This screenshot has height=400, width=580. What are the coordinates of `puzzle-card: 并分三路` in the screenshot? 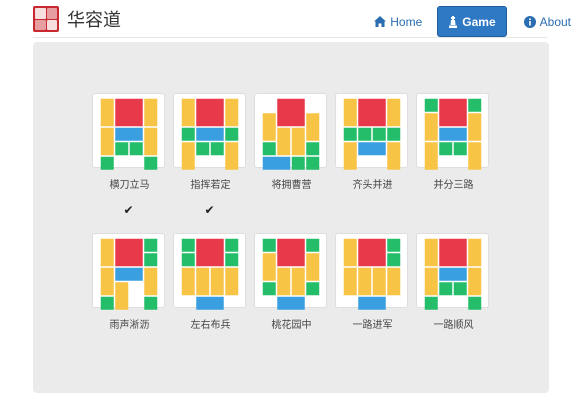 It's located at (452, 142).